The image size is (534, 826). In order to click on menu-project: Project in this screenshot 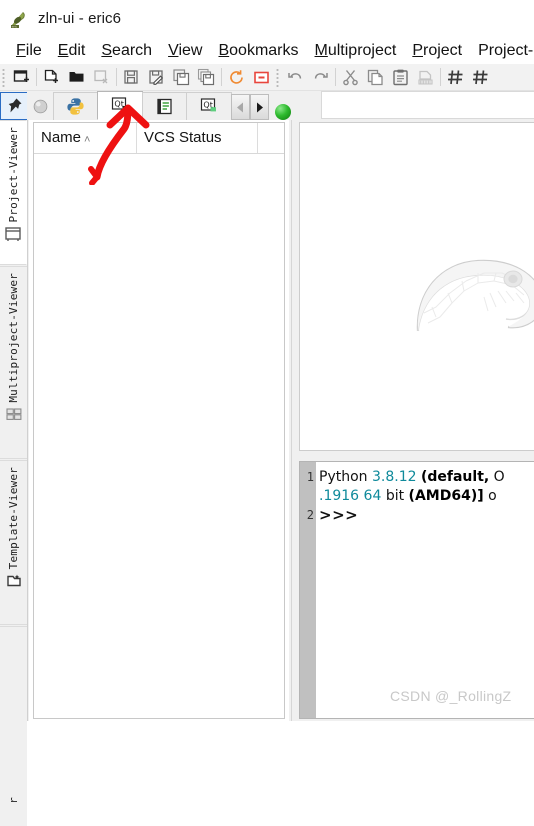, I will do `click(437, 51)`.